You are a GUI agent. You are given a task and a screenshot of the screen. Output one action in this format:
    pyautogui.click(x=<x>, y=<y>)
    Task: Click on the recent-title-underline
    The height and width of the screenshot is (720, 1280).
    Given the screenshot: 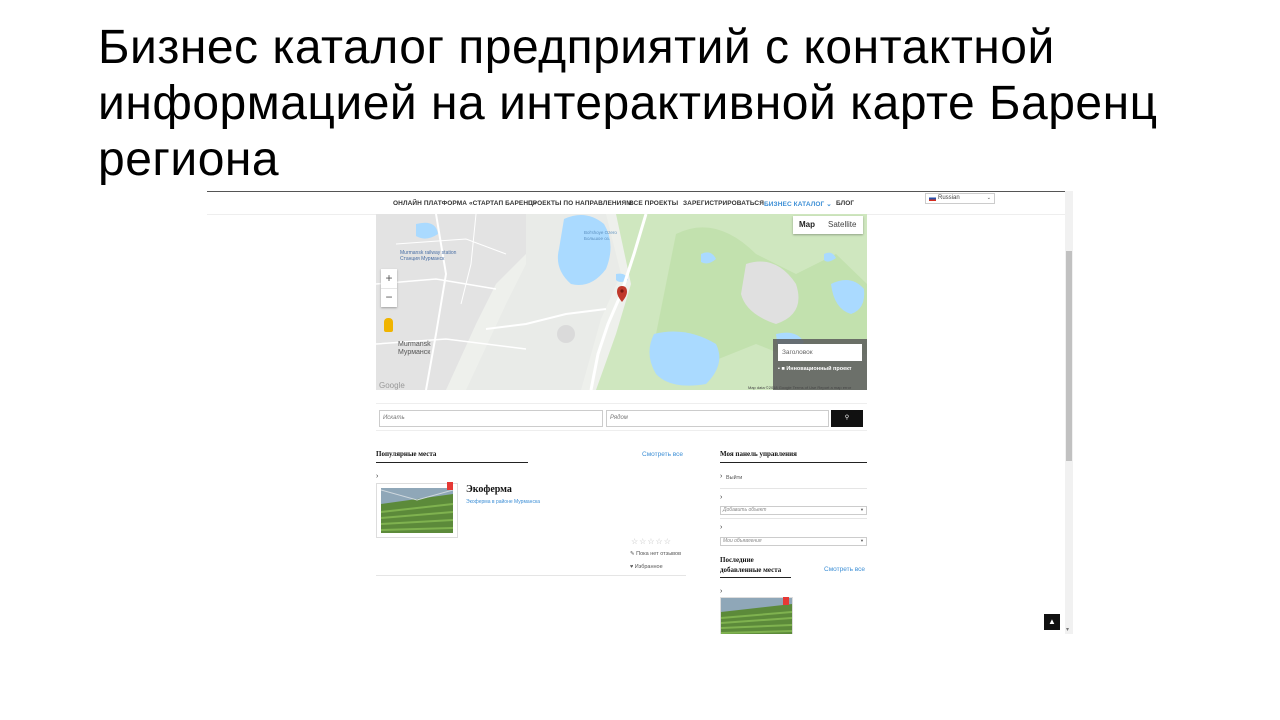 What is the action you would take?
    pyautogui.click(x=755, y=577)
    